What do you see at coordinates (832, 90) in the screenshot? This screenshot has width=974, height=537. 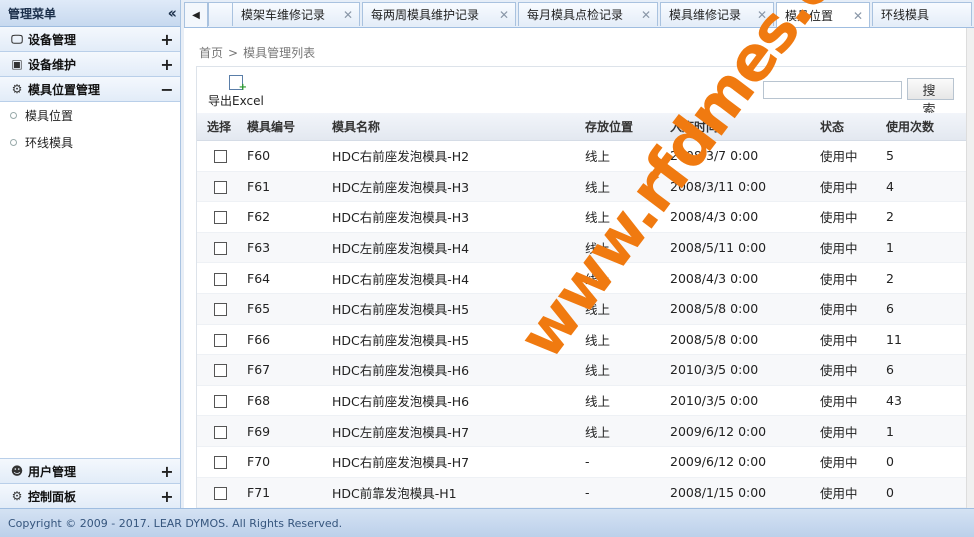 I see `search-input` at bounding box center [832, 90].